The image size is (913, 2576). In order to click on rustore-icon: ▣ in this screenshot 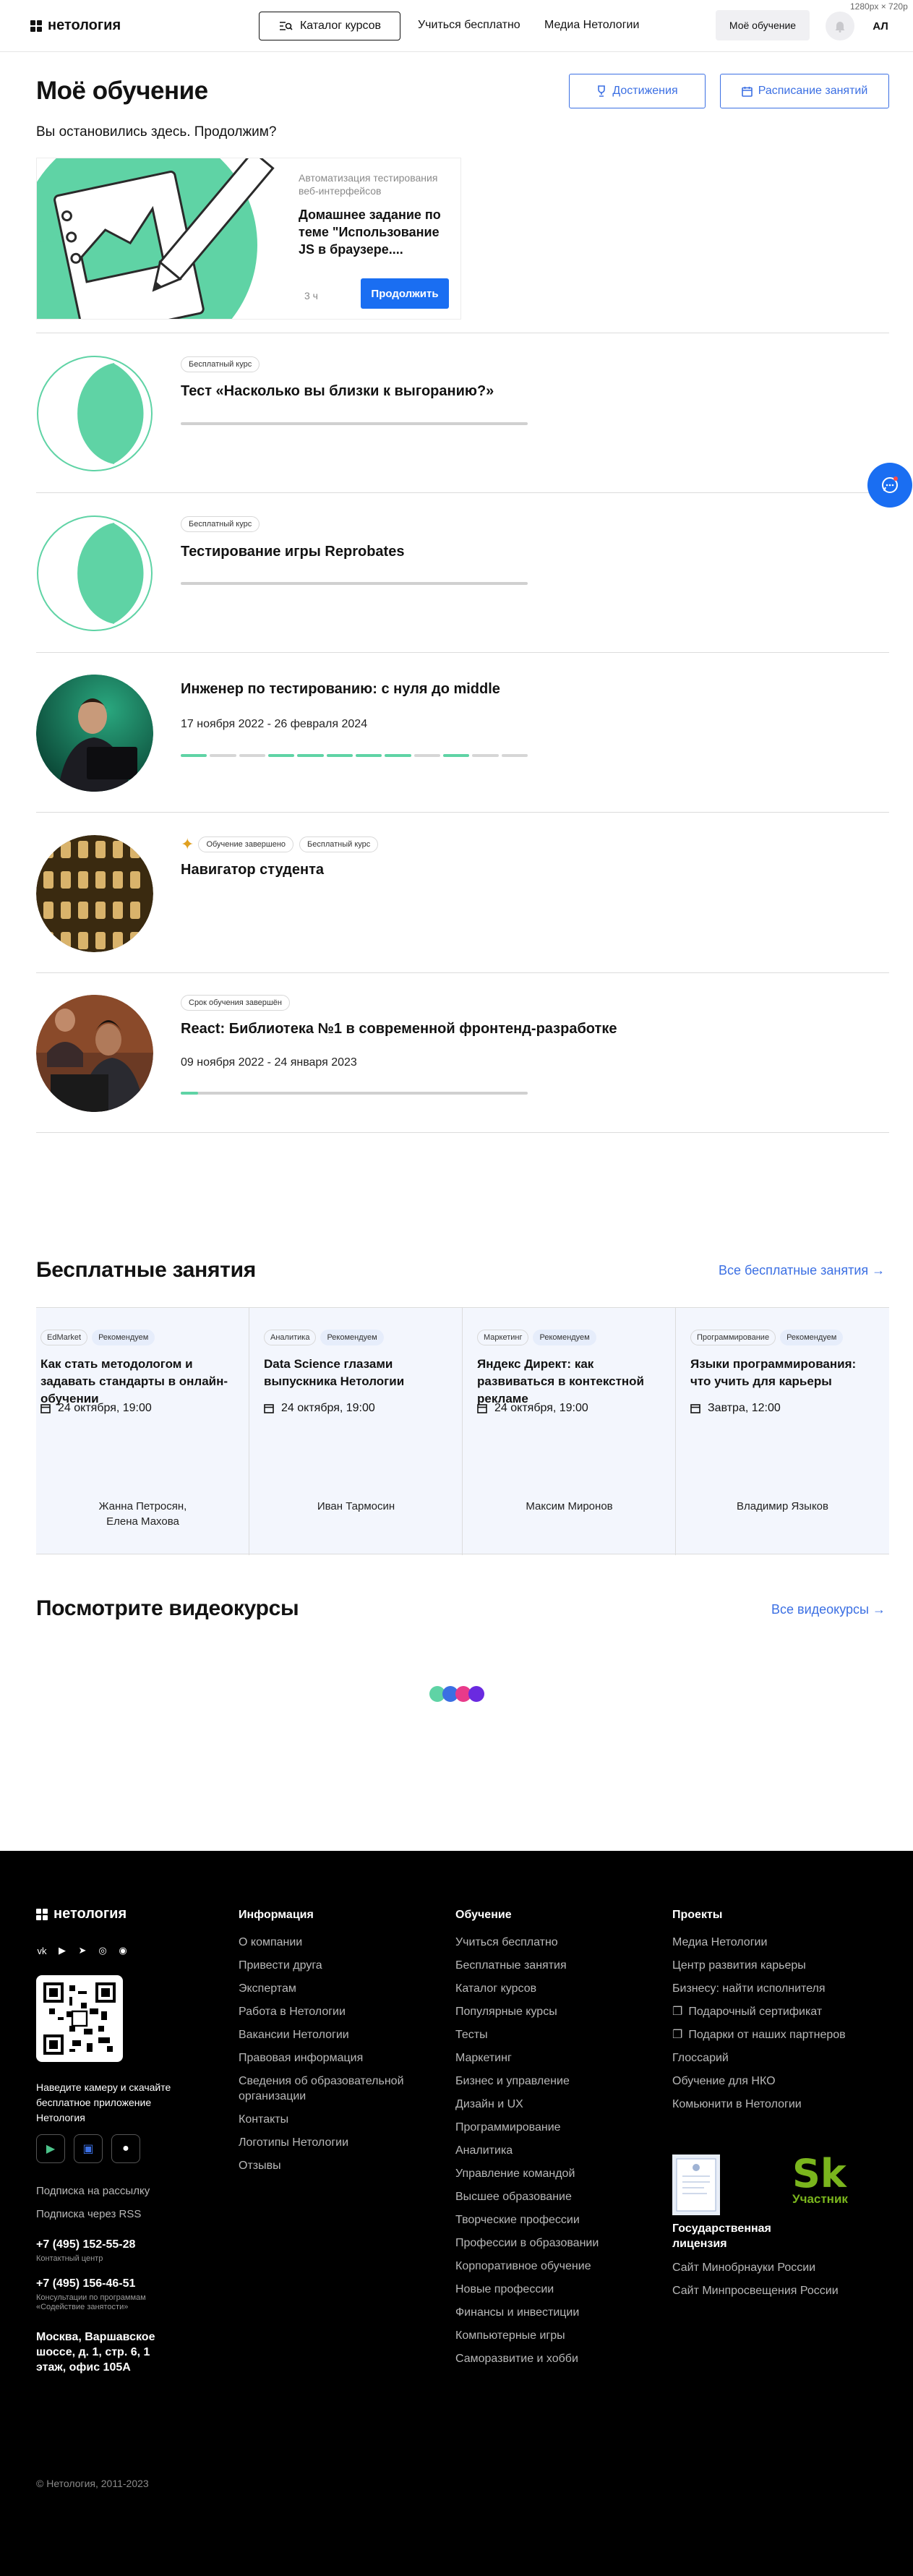, I will do `click(88, 2148)`.